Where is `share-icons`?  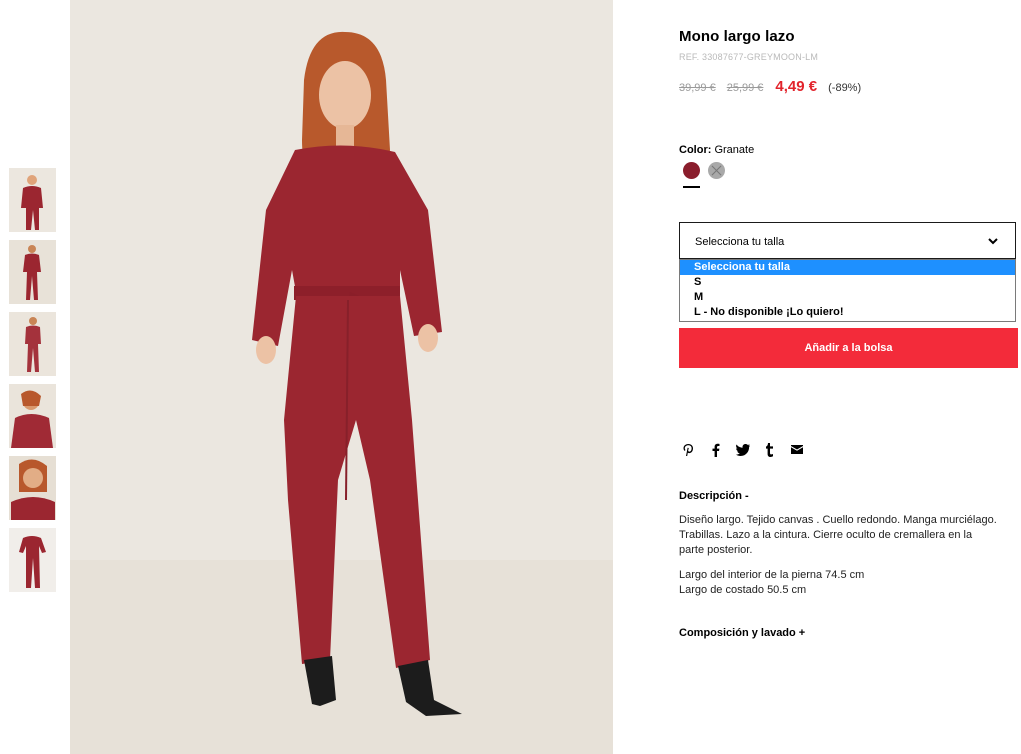
share-icons is located at coordinates (742, 449).